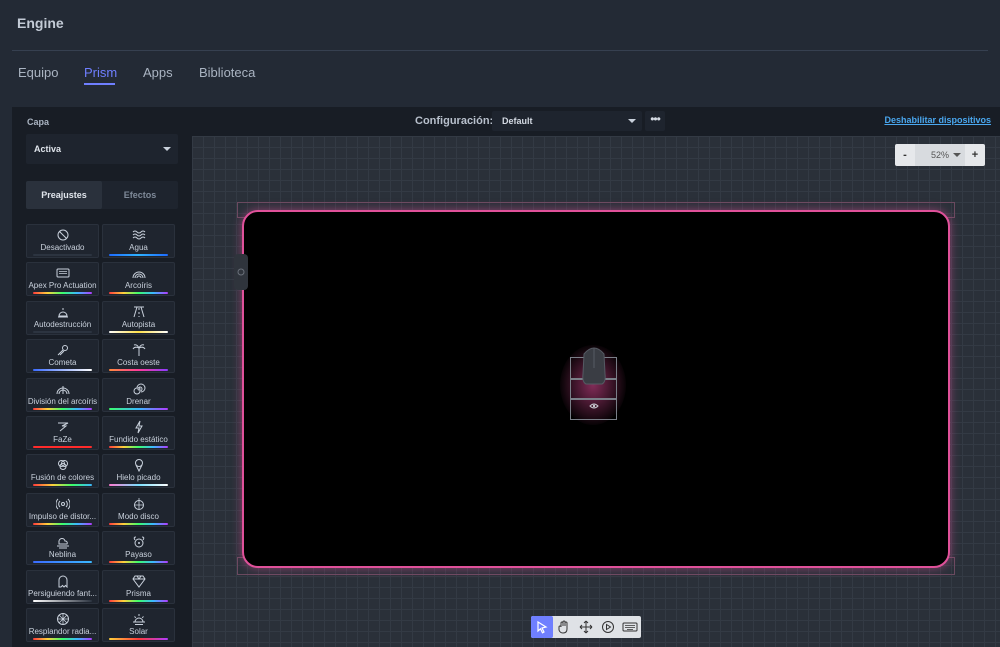 Image resolution: width=1000 pixels, height=647 pixels. I want to click on preset-label: Agua, so click(138, 247).